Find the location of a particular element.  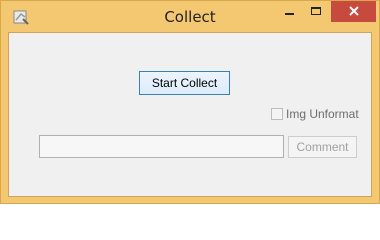

checkbox-box is located at coordinates (277, 114).